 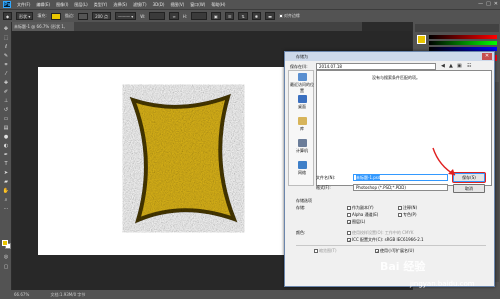 I want to click on screen-mode-icon: ▢, so click(x=6, y=267).